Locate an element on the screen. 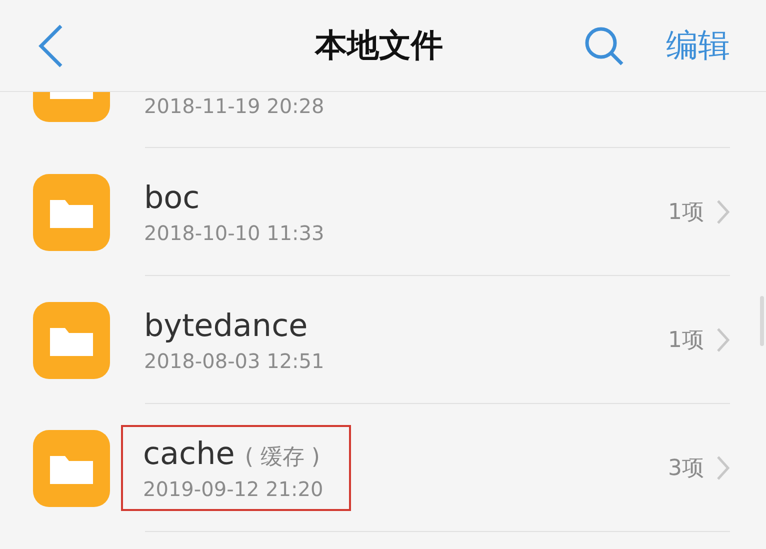  folder-name: bytedance is located at coordinates (226, 326).